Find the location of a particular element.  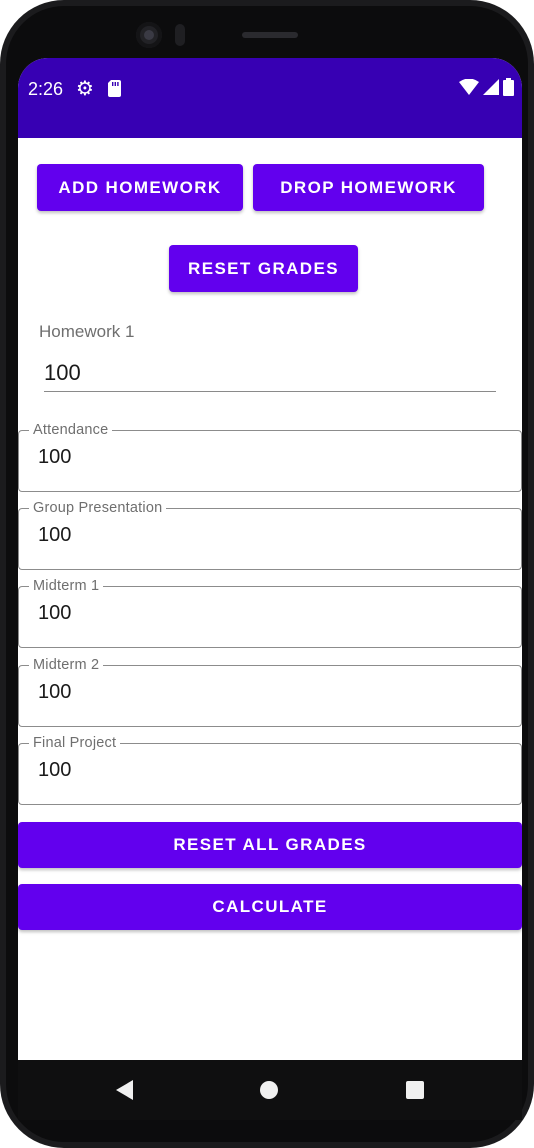

attendance-field: Attendance 100 is located at coordinates (270, 457).